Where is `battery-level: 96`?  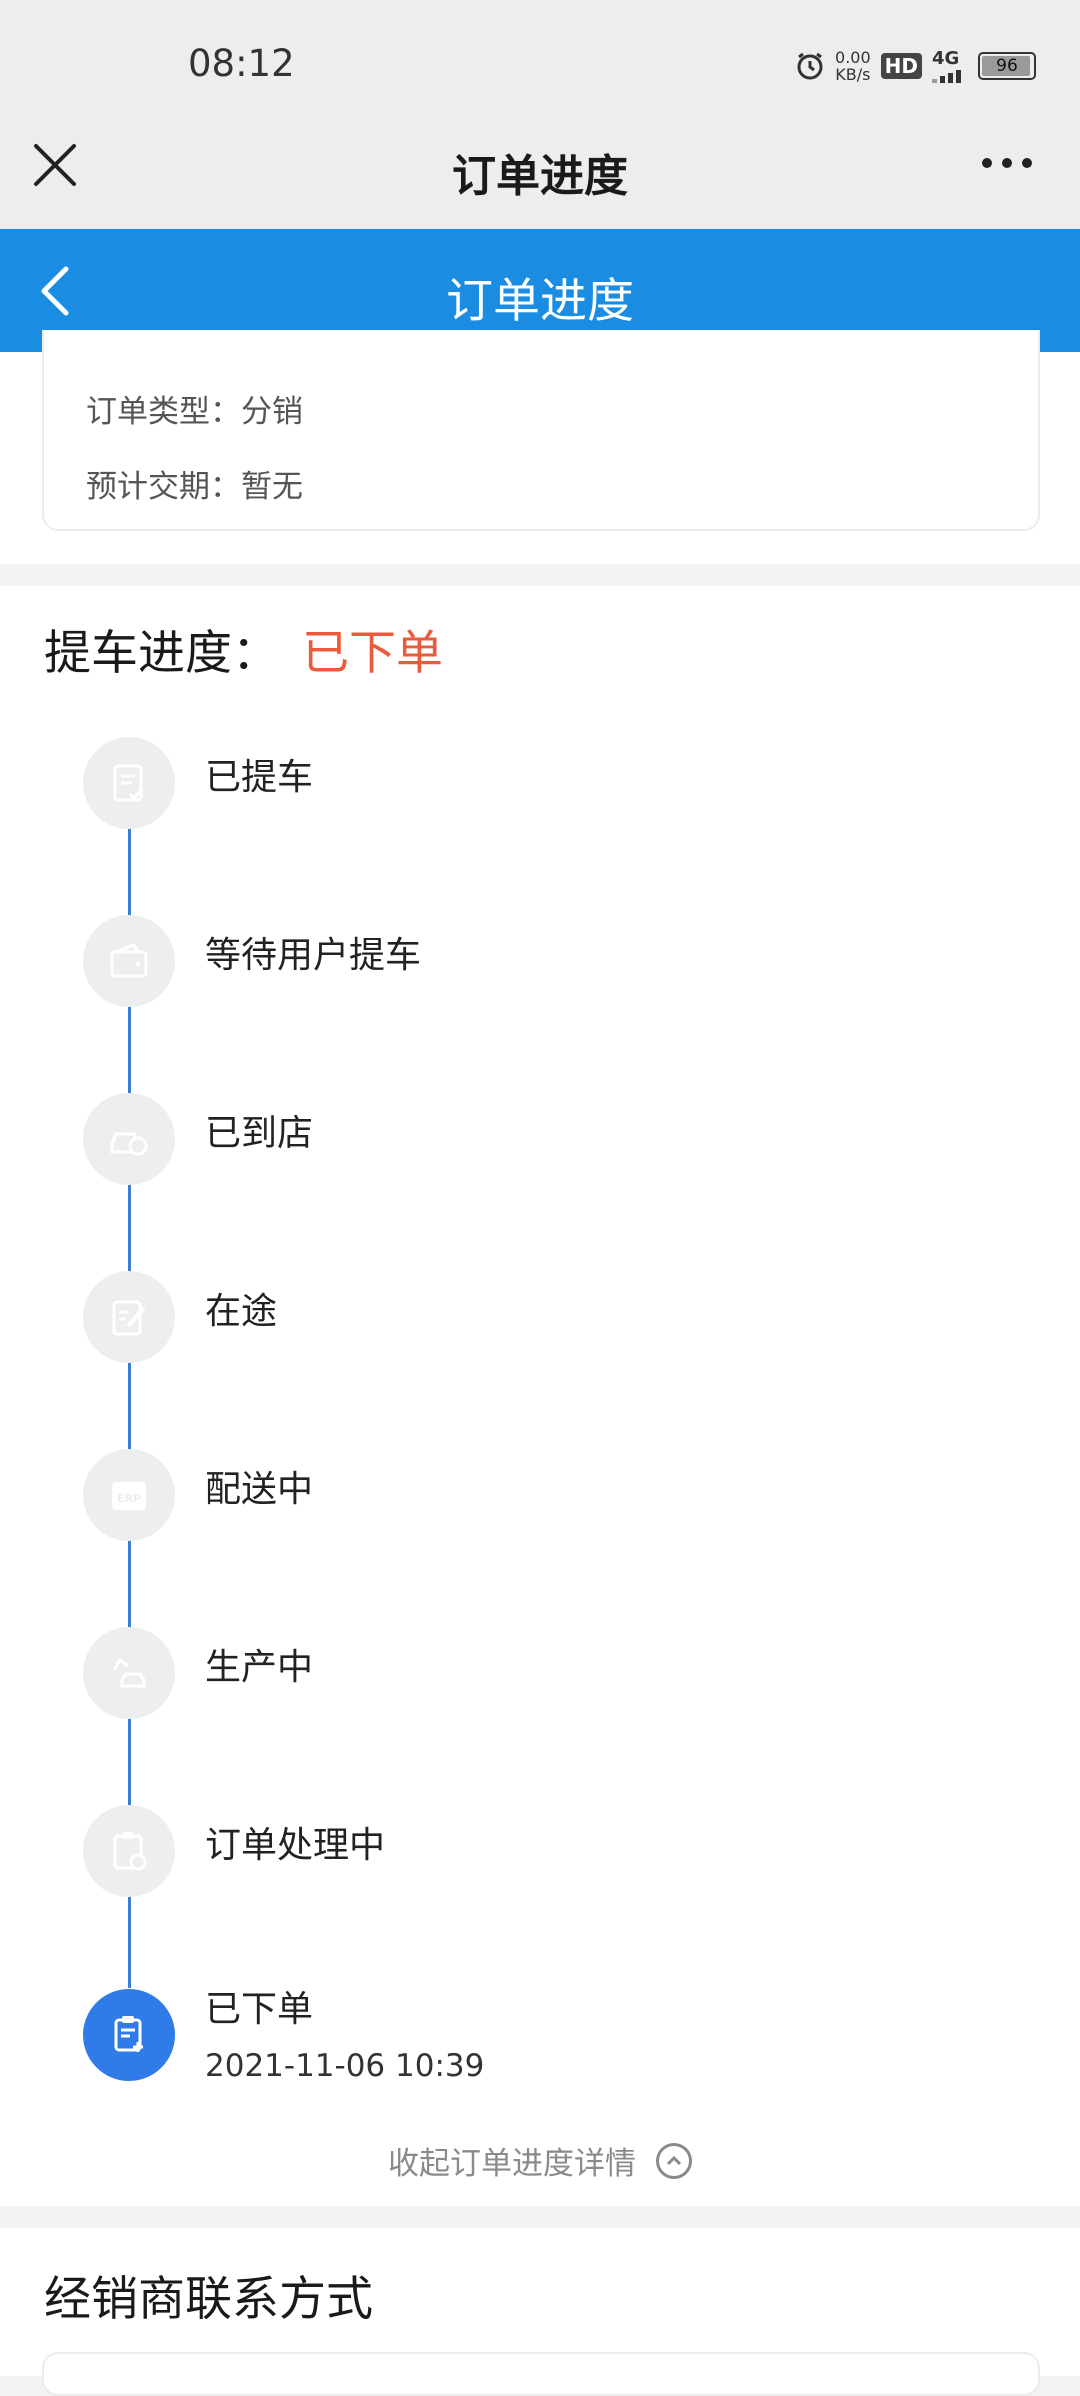
battery-level: 96 is located at coordinates (1007, 65).